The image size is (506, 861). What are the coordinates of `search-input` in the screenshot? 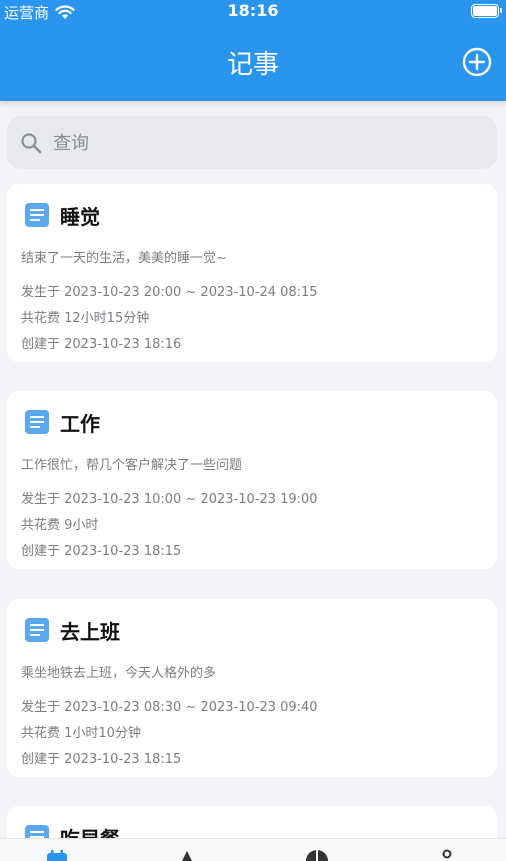 It's located at (253, 143).